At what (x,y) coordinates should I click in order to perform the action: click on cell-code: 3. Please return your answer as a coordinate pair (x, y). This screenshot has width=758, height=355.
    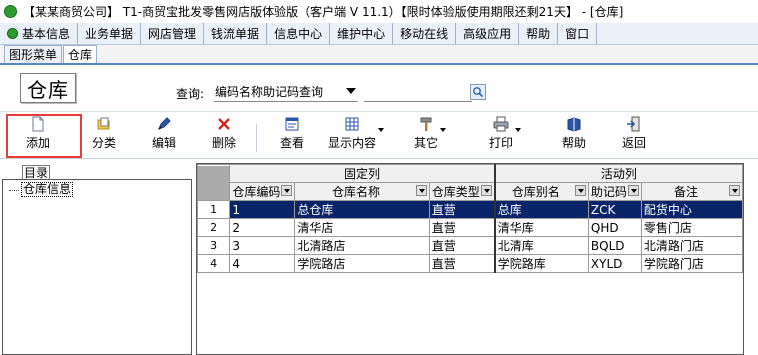
    Looking at the image, I should click on (262, 245).